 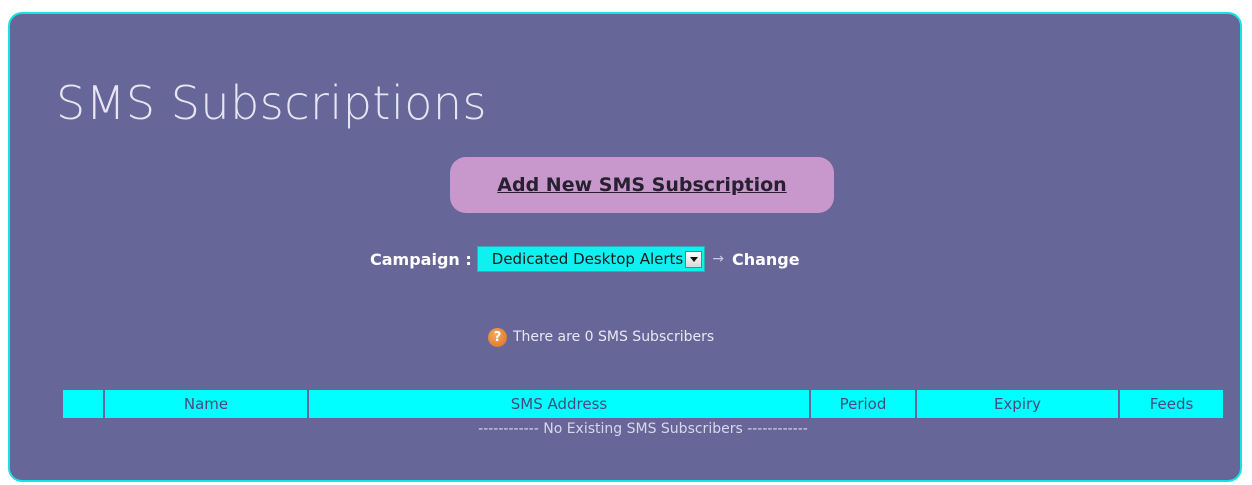 I want to click on add-new-sms-subscription-label: Add New SMS Subscription, so click(x=641, y=185).